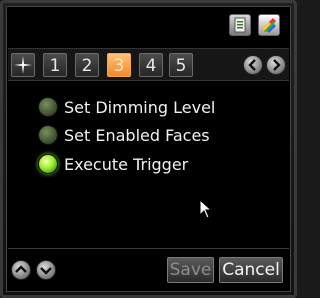 The height and width of the screenshot is (298, 320). What do you see at coordinates (137, 135) in the screenshot?
I see `list-item-label: Set Enabled Faces` at bounding box center [137, 135].